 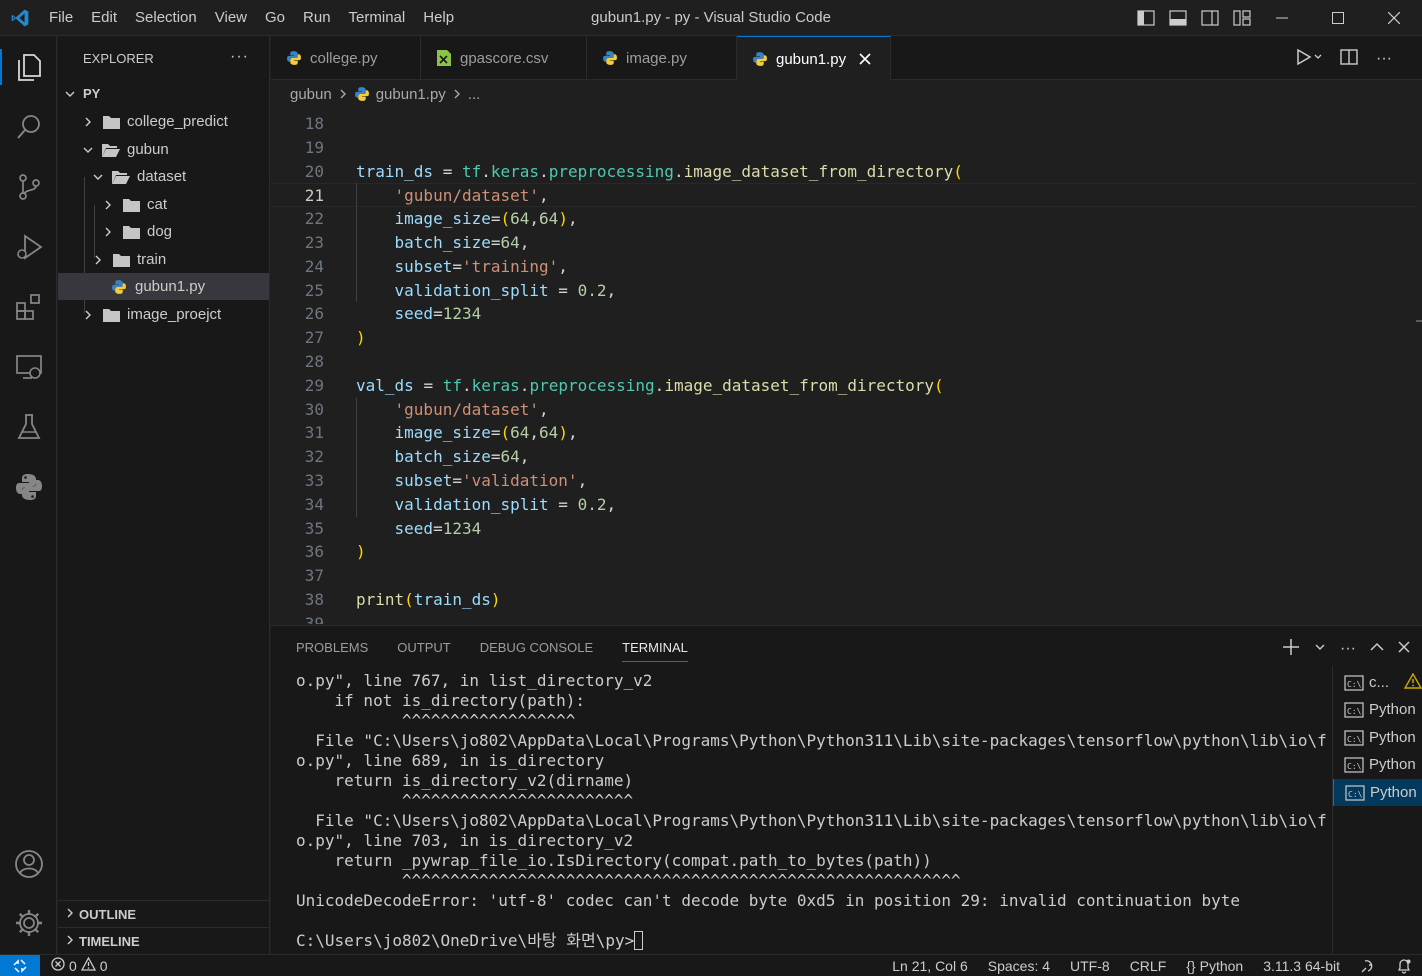 What do you see at coordinates (1404, 966) in the screenshot?
I see `notifications-bell-icon` at bounding box center [1404, 966].